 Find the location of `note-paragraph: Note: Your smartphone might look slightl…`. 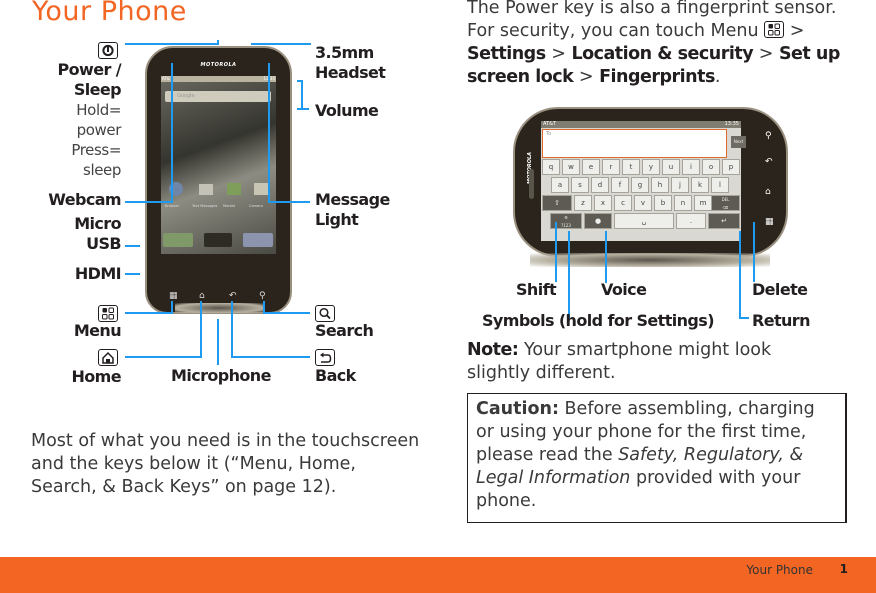

note-paragraph: Note: Your smartphone might look slightl… is located at coordinates (647, 362).